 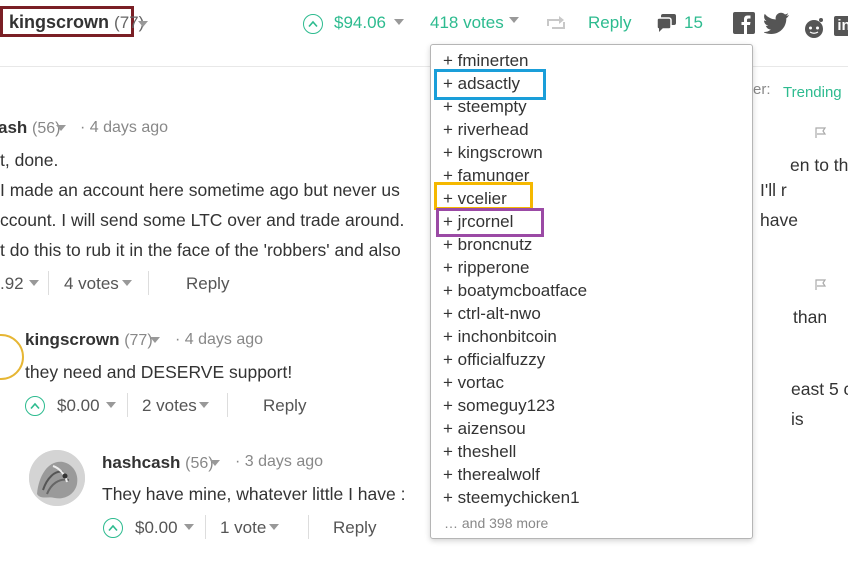 I want to click on voter-item: + riverhead, so click(x=486, y=129).